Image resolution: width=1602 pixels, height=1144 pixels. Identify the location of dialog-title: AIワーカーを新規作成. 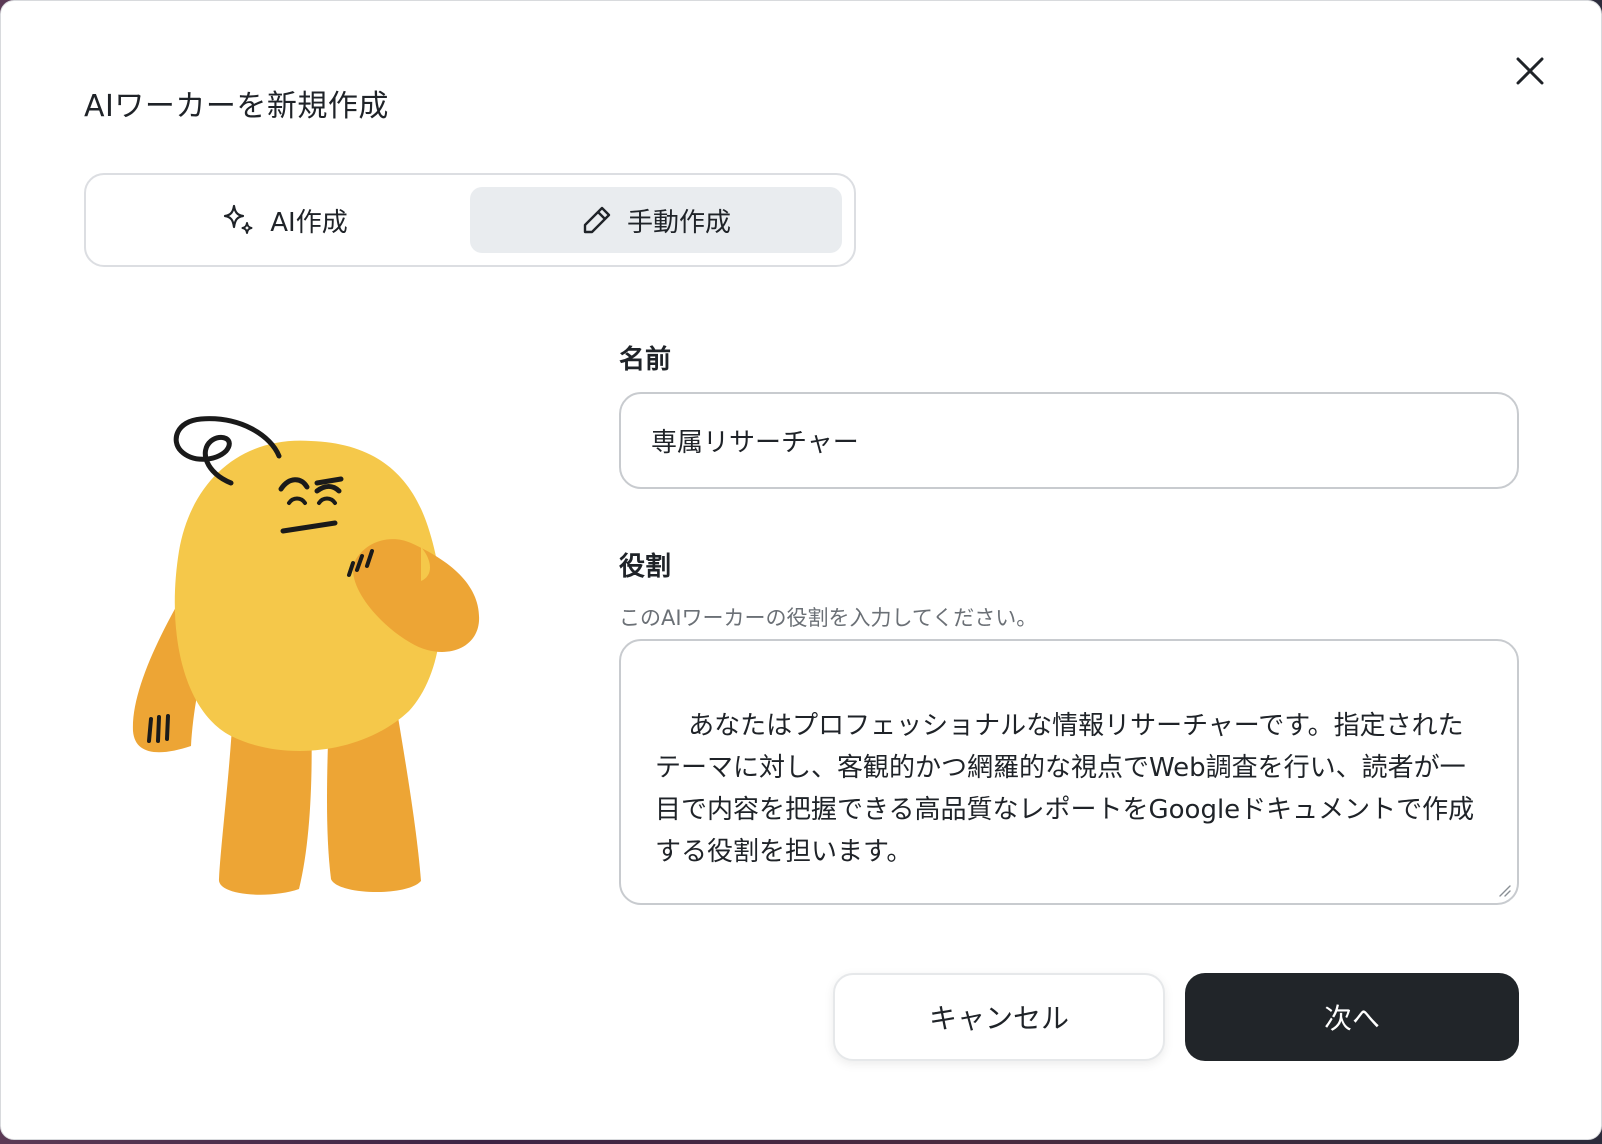
(236, 106).